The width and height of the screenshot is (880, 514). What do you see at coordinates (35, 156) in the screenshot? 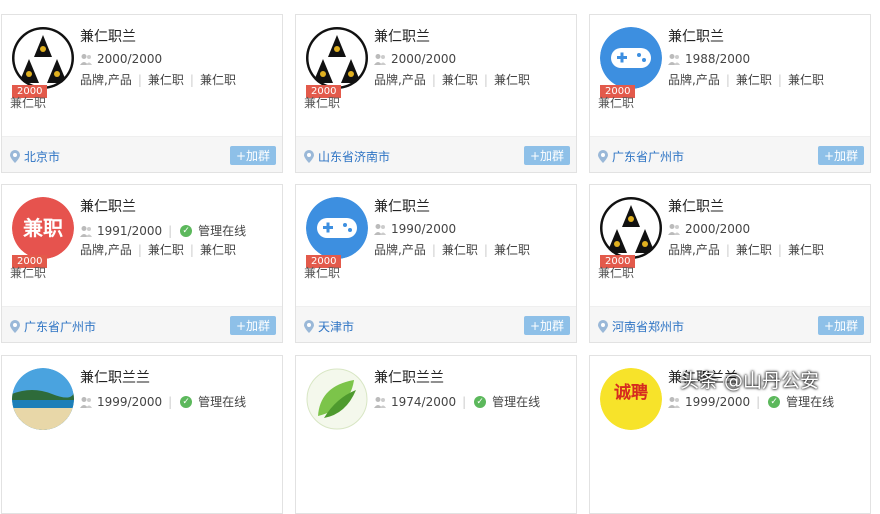
I see `location-link: 北京市` at bounding box center [35, 156].